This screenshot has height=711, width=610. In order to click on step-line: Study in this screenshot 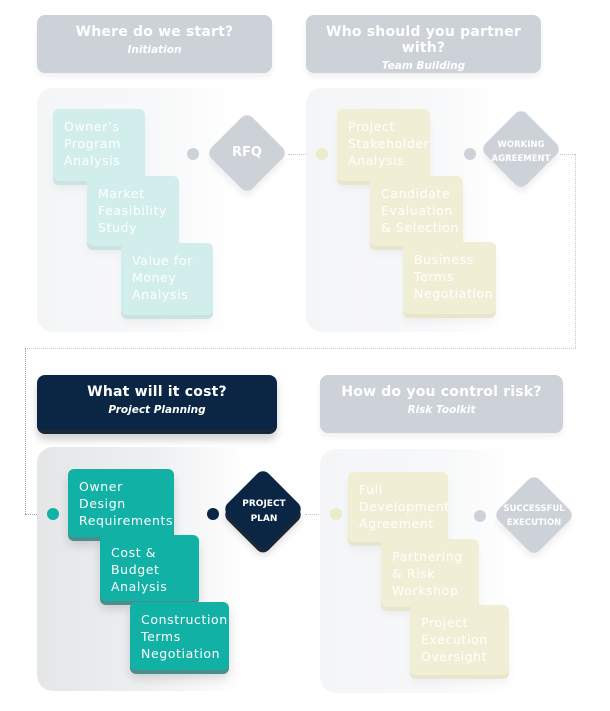, I will do `click(118, 227)`.